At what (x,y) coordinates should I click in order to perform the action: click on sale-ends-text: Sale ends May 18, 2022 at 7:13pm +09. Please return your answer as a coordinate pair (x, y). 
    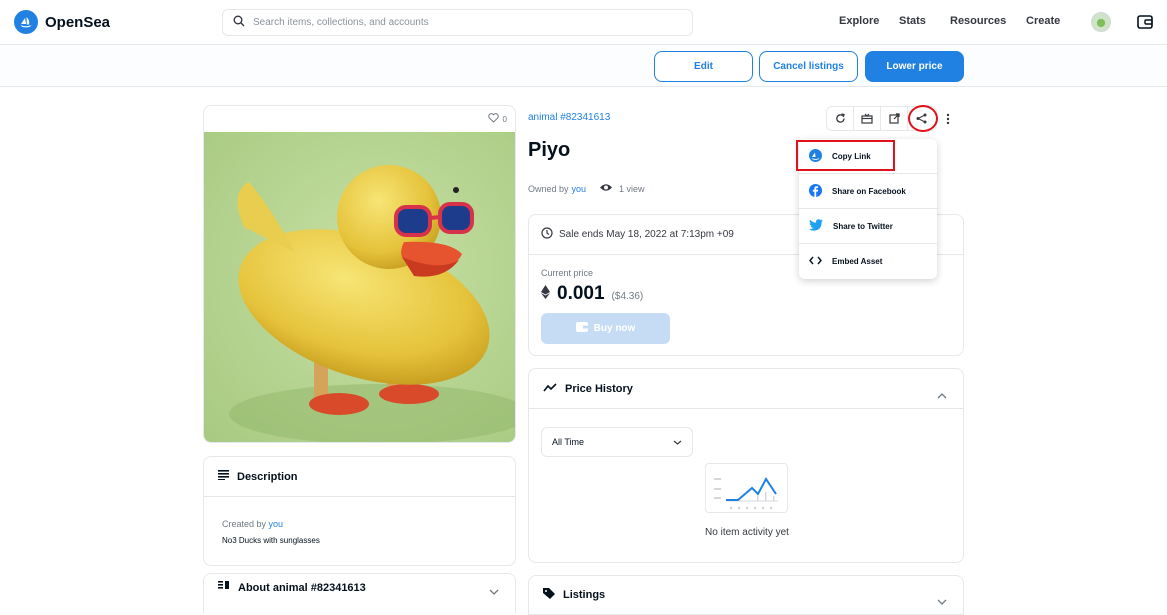
    Looking at the image, I should click on (646, 234).